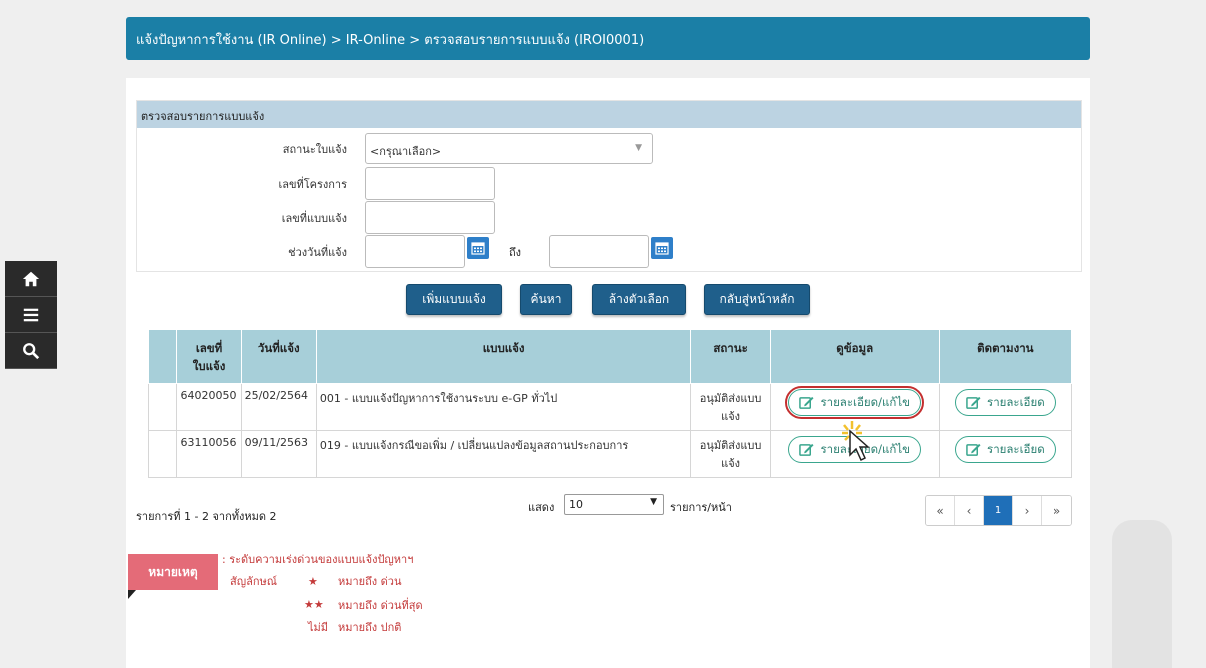 The image size is (1206, 668). I want to click on view-edit-label: รายละเอียด/แก้ไข, so click(865, 401).